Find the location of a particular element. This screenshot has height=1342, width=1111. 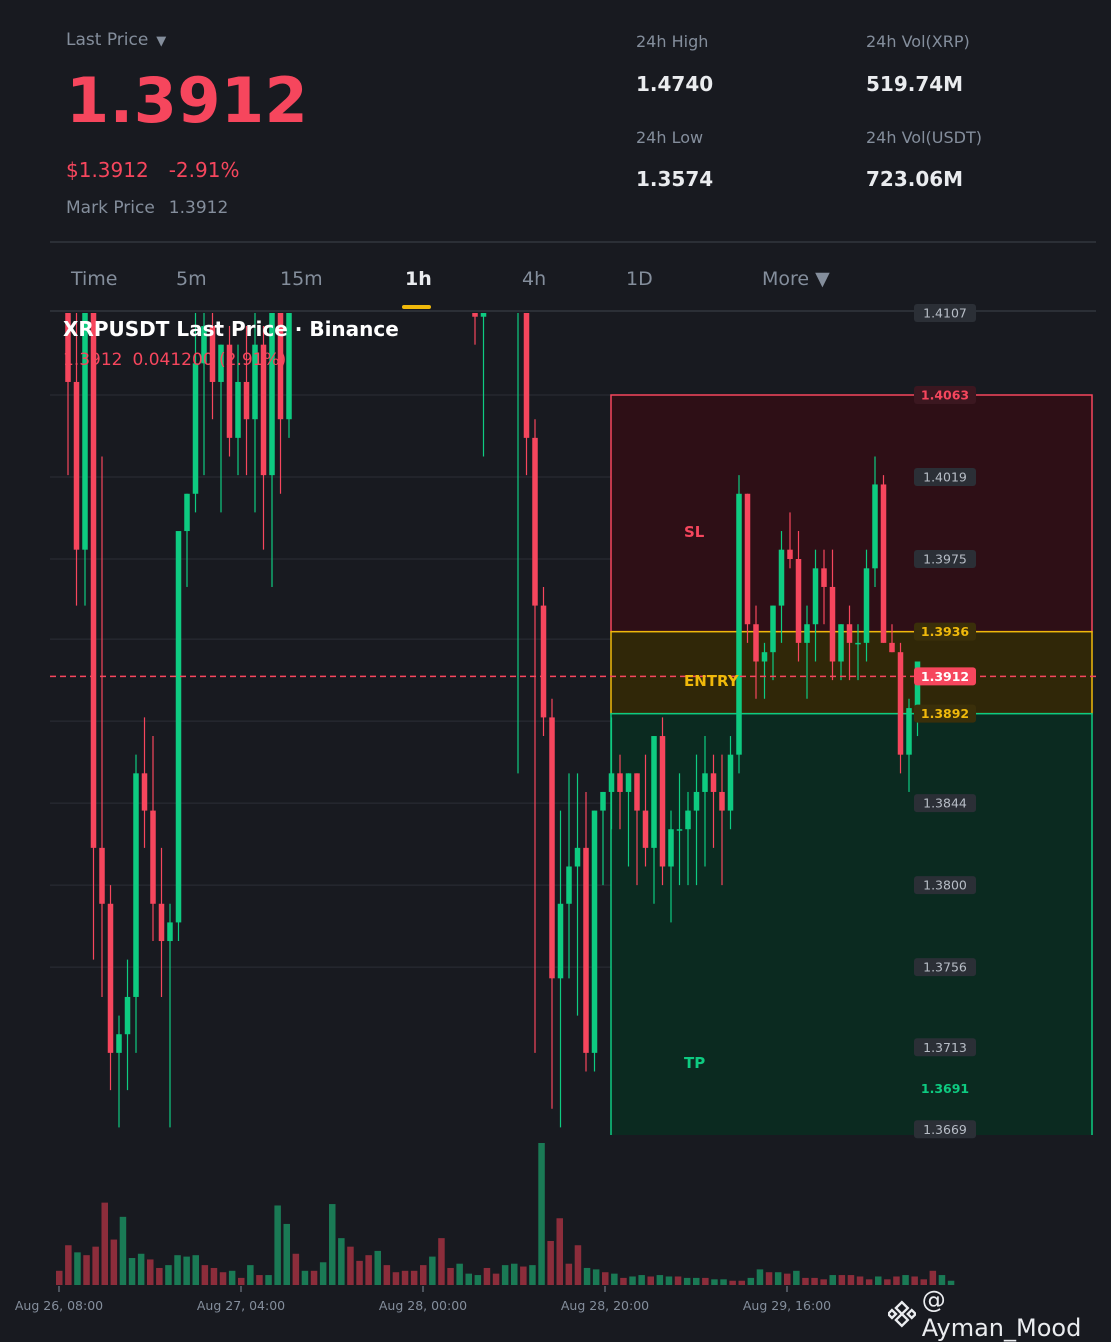

watermark-text: @ Ayman_Mood is located at coordinates (1001, 1314).